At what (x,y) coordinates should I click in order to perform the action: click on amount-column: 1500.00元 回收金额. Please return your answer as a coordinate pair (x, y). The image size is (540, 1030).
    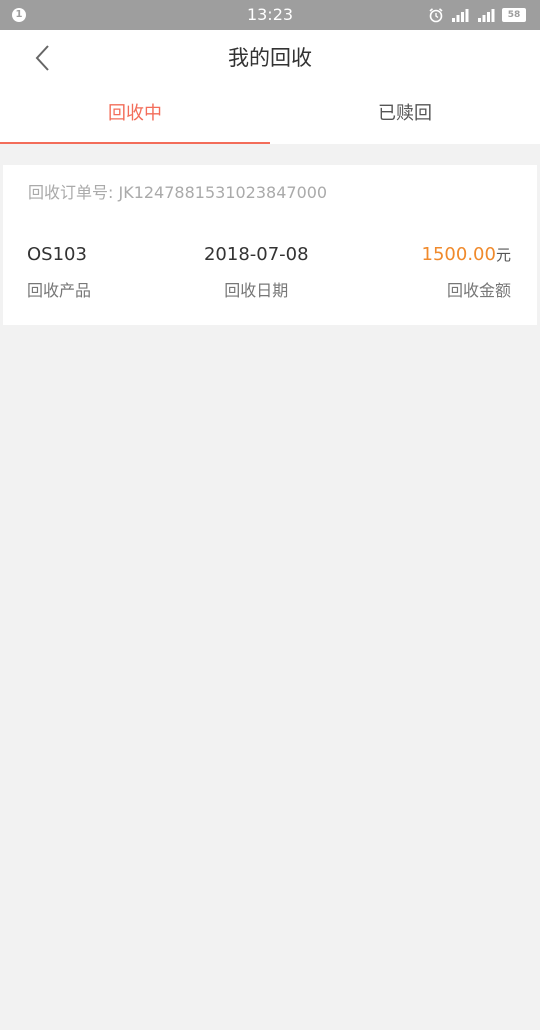
    Looking at the image, I should click on (466, 271).